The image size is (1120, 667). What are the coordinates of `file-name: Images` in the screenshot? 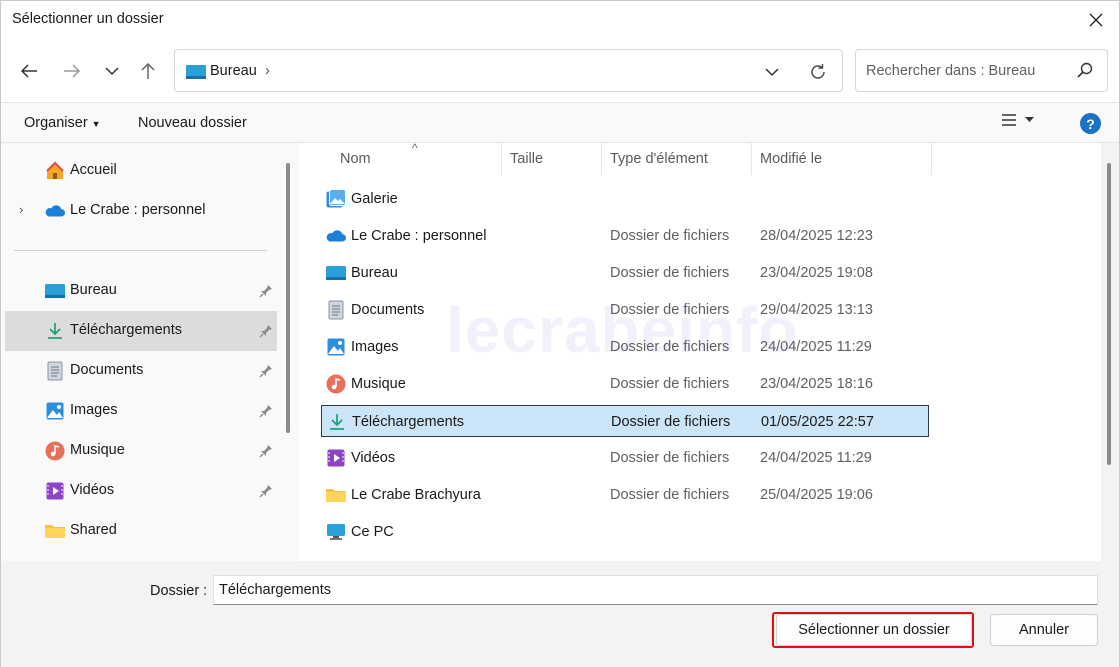 It's located at (375, 347).